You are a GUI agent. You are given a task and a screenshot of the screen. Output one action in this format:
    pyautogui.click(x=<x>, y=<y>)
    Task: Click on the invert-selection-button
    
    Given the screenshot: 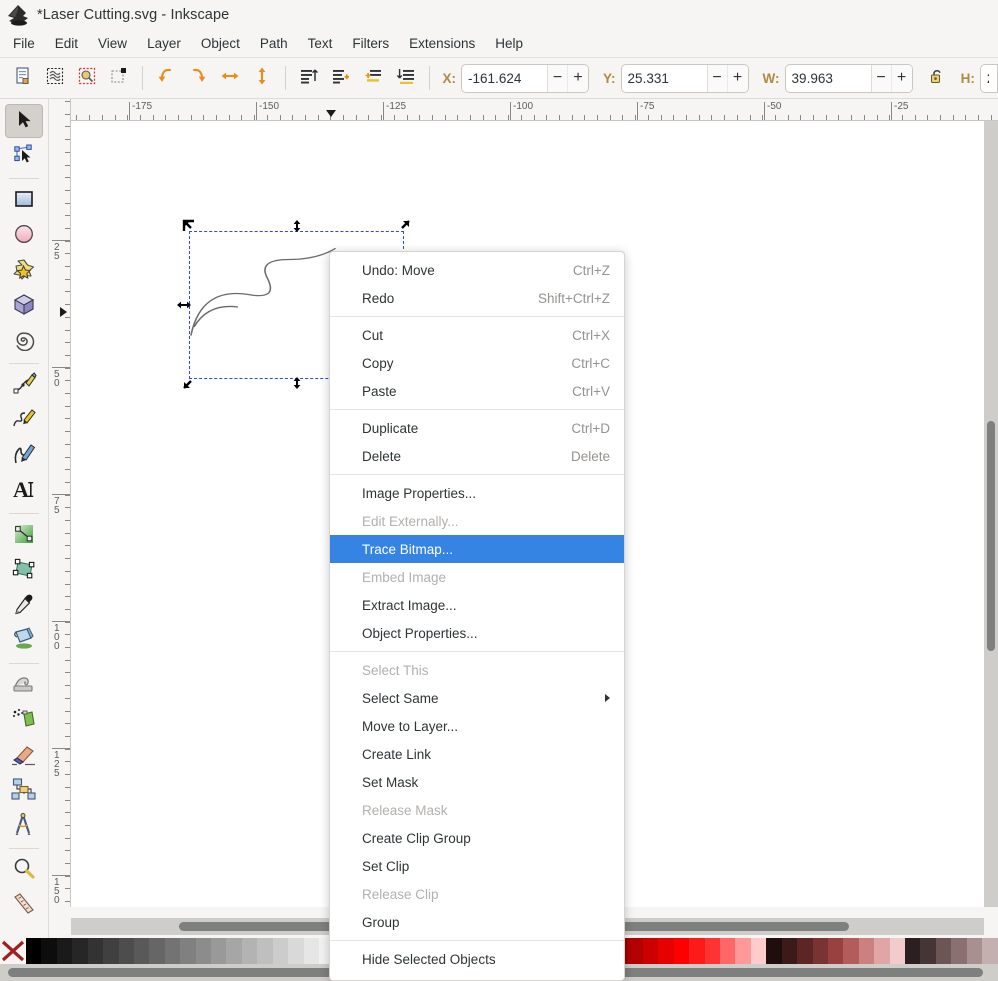 What is the action you would take?
    pyautogui.click(x=119, y=78)
    